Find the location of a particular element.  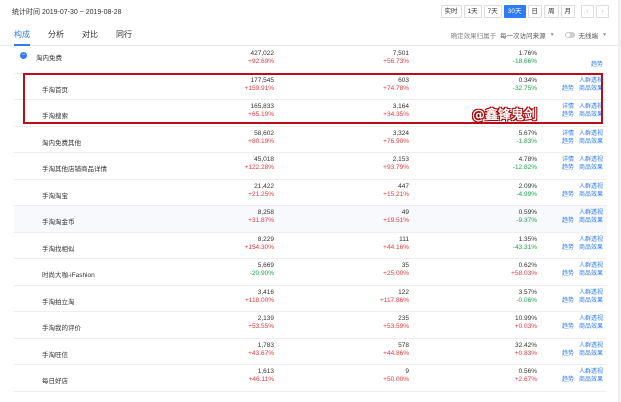

metric-change: +44.86% is located at coordinates (396, 353).